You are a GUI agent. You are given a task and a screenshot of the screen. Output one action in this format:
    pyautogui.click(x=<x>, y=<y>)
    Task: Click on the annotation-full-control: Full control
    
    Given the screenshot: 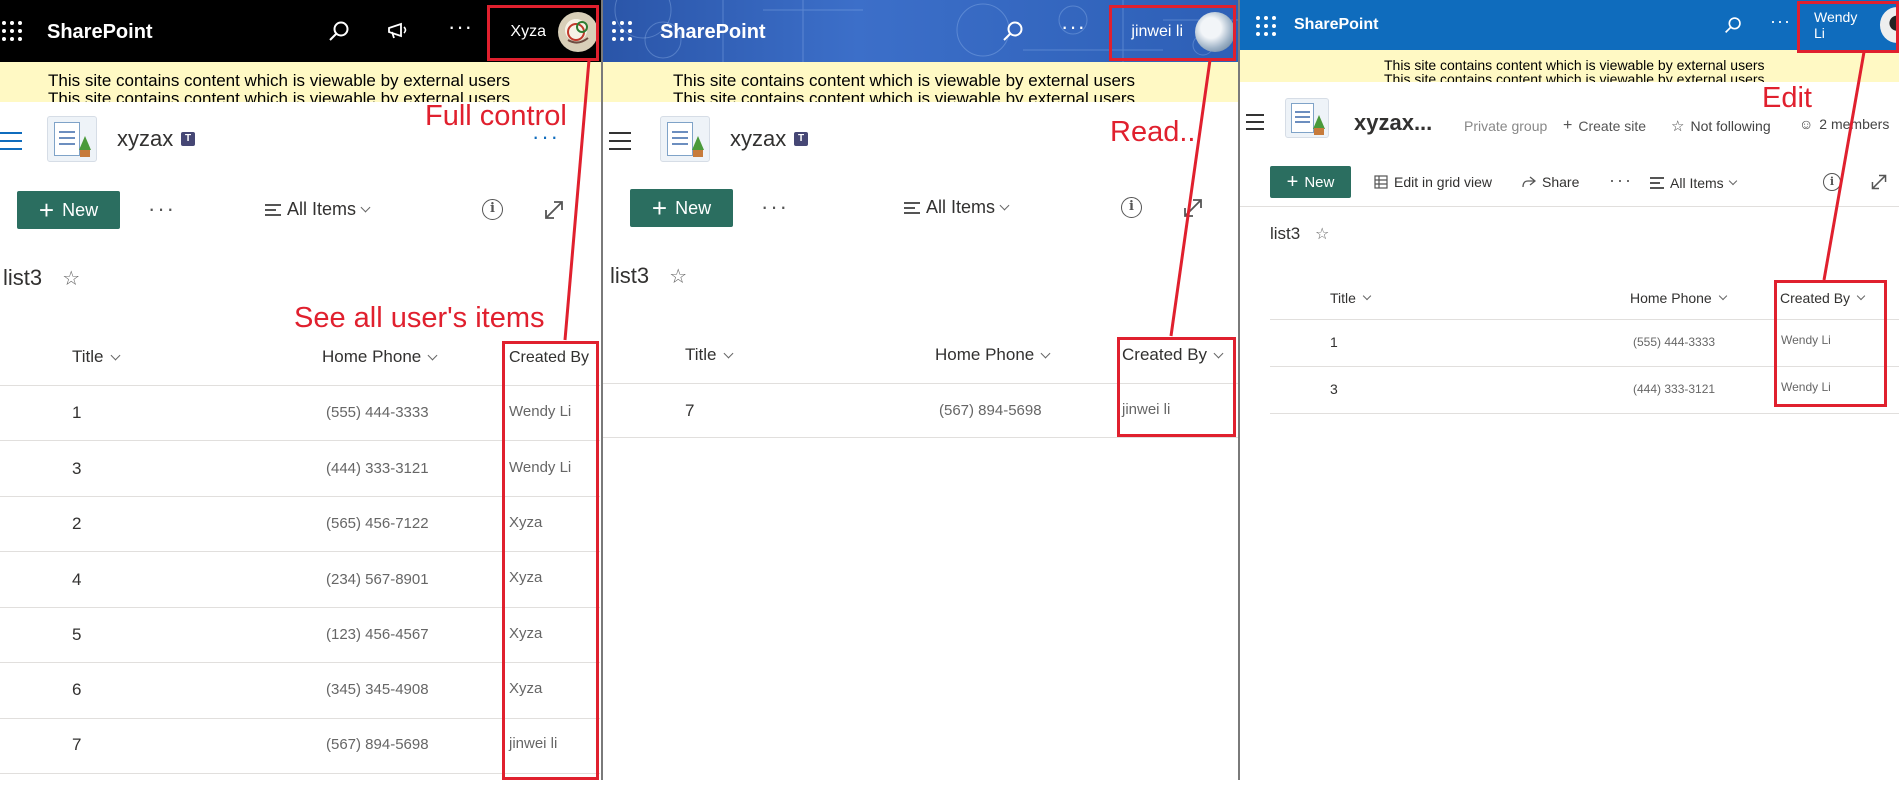 What is the action you would take?
    pyautogui.click(x=496, y=116)
    